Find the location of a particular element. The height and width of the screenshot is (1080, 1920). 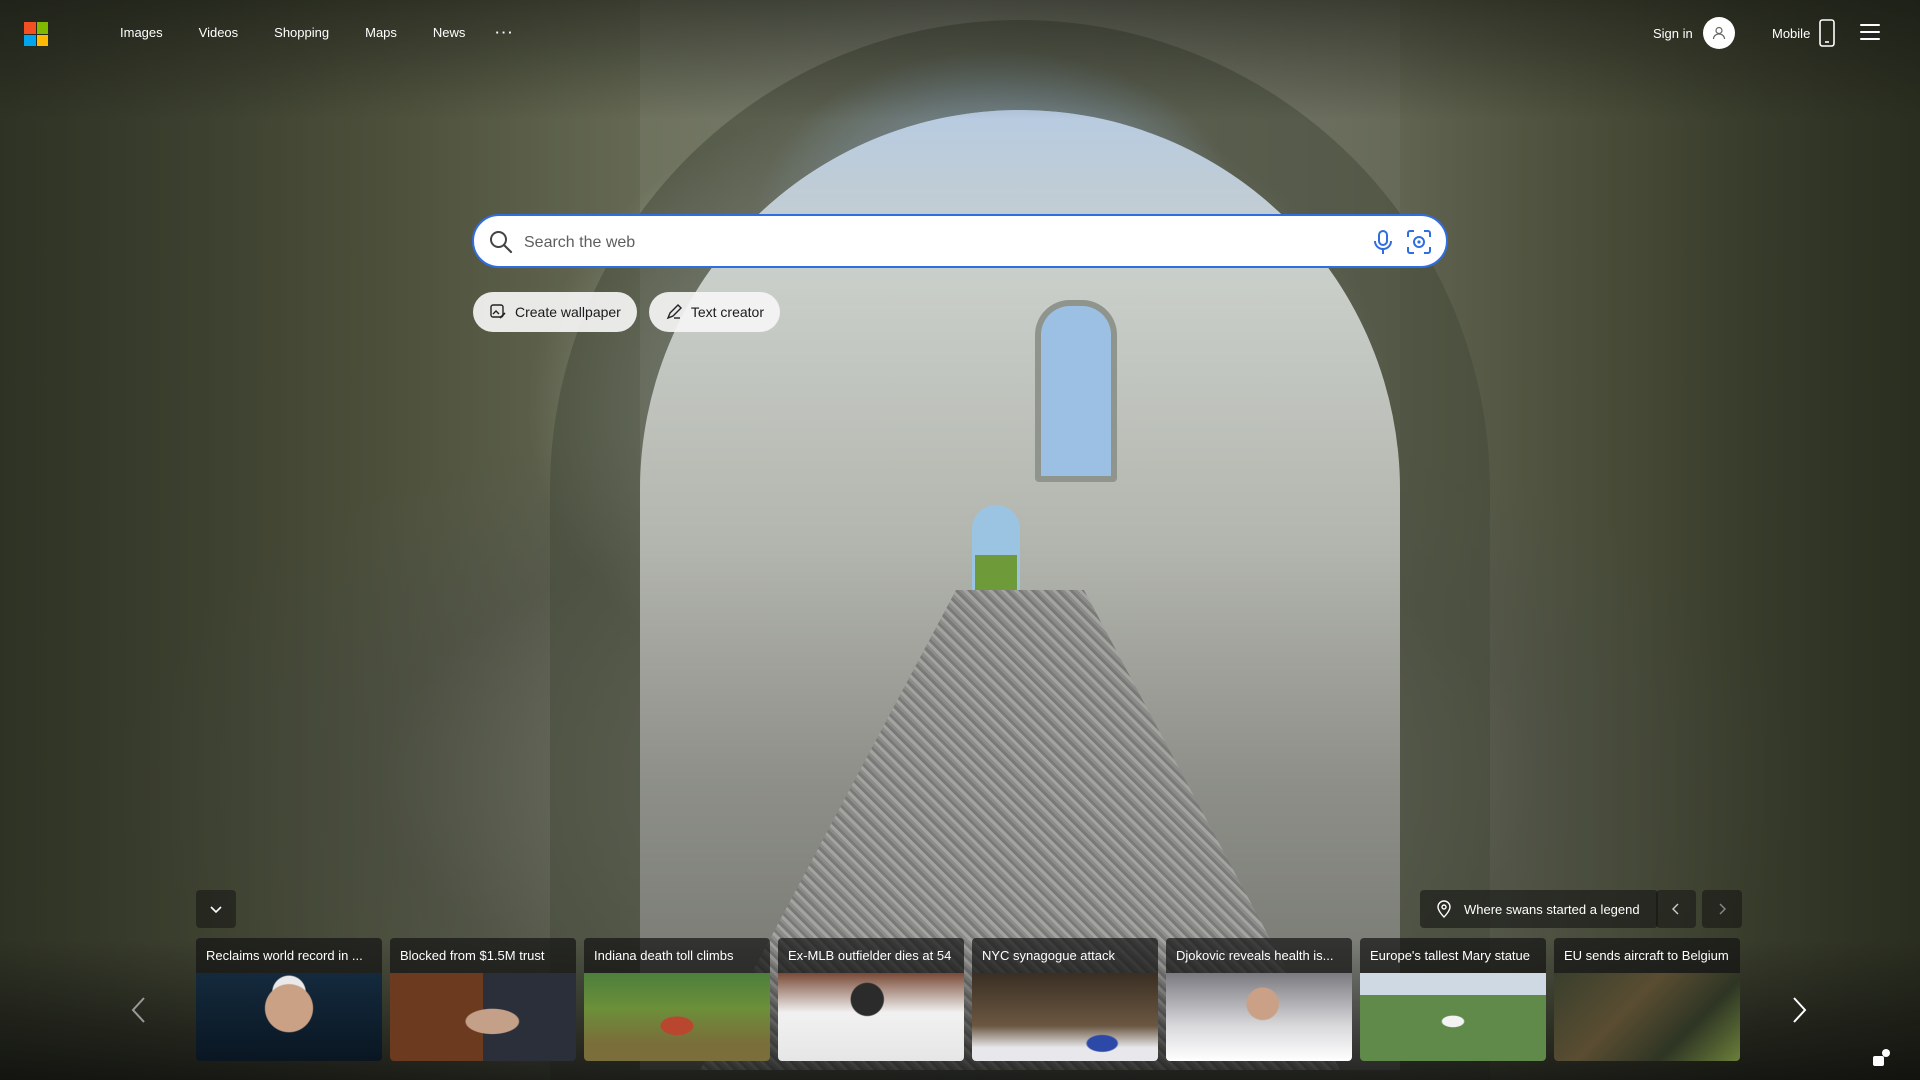

news-card: EU sends aircraft to Belgium is located at coordinates (1647, 999).